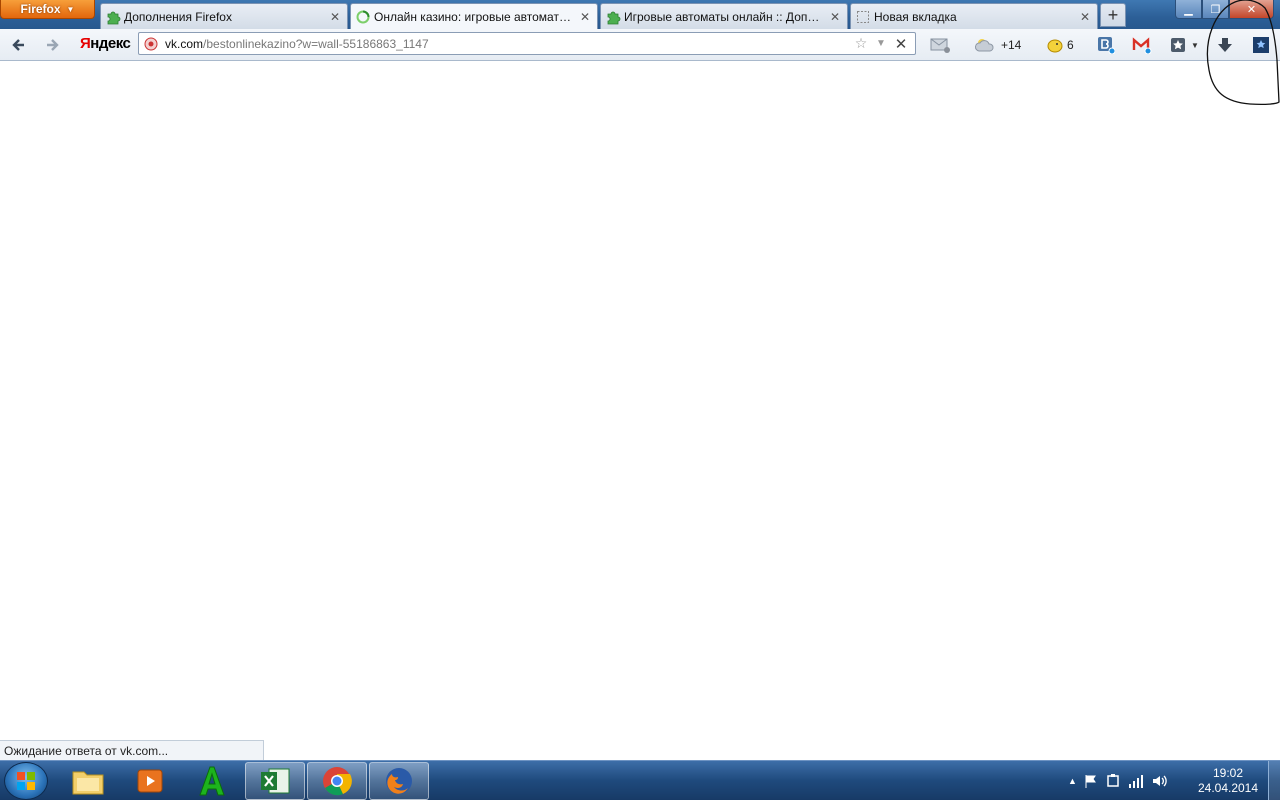 This screenshot has width=1280, height=800. What do you see at coordinates (1178, 45) in the screenshot?
I see `bookmarks-star-icon` at bounding box center [1178, 45].